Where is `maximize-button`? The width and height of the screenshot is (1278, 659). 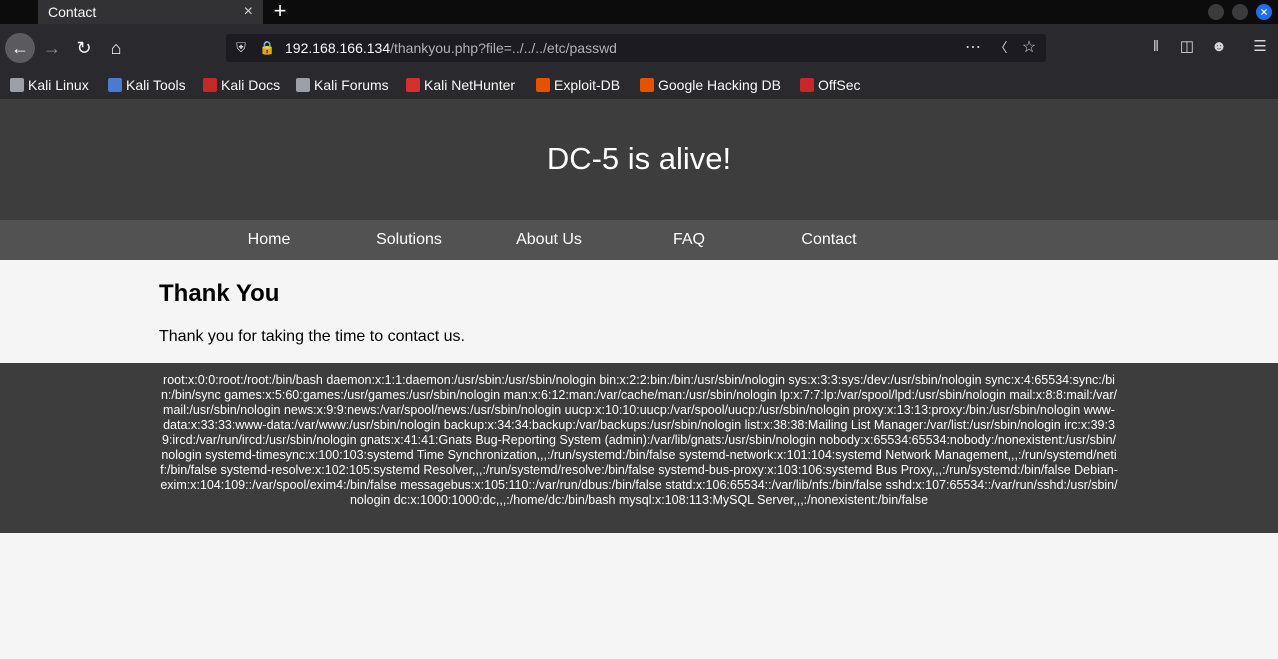
maximize-button is located at coordinates (1240, 12).